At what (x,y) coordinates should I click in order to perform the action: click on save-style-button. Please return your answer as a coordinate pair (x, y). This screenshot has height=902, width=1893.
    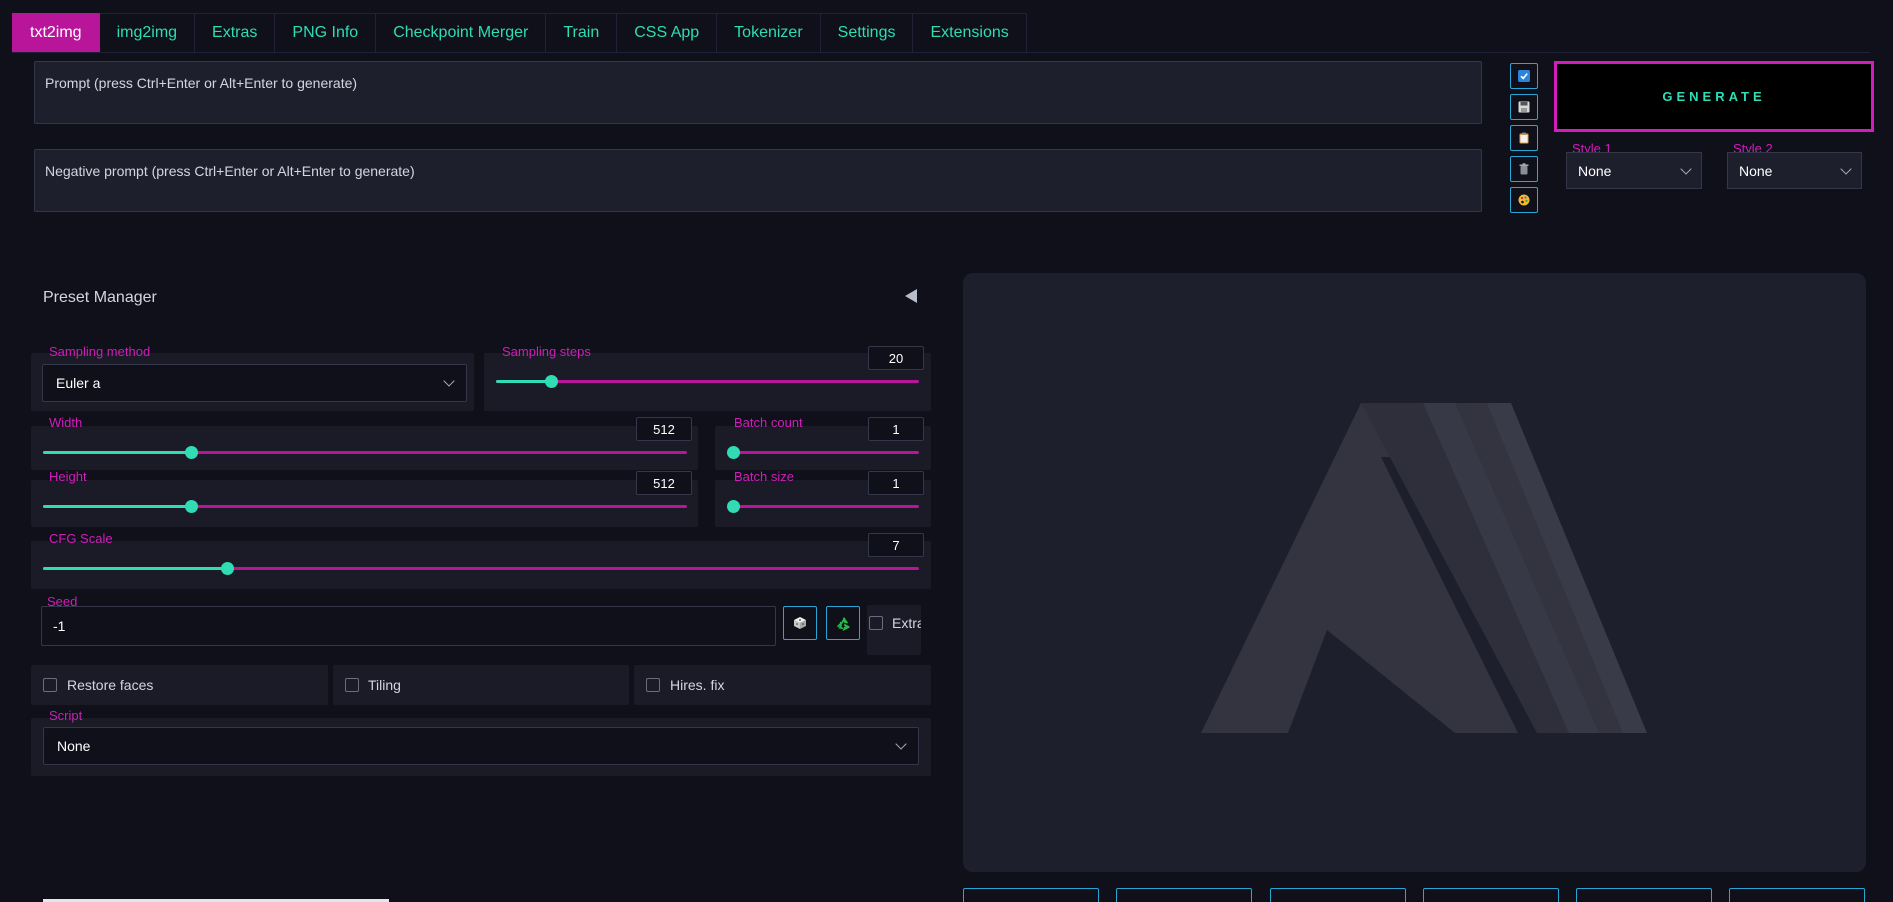
    Looking at the image, I should click on (1524, 107).